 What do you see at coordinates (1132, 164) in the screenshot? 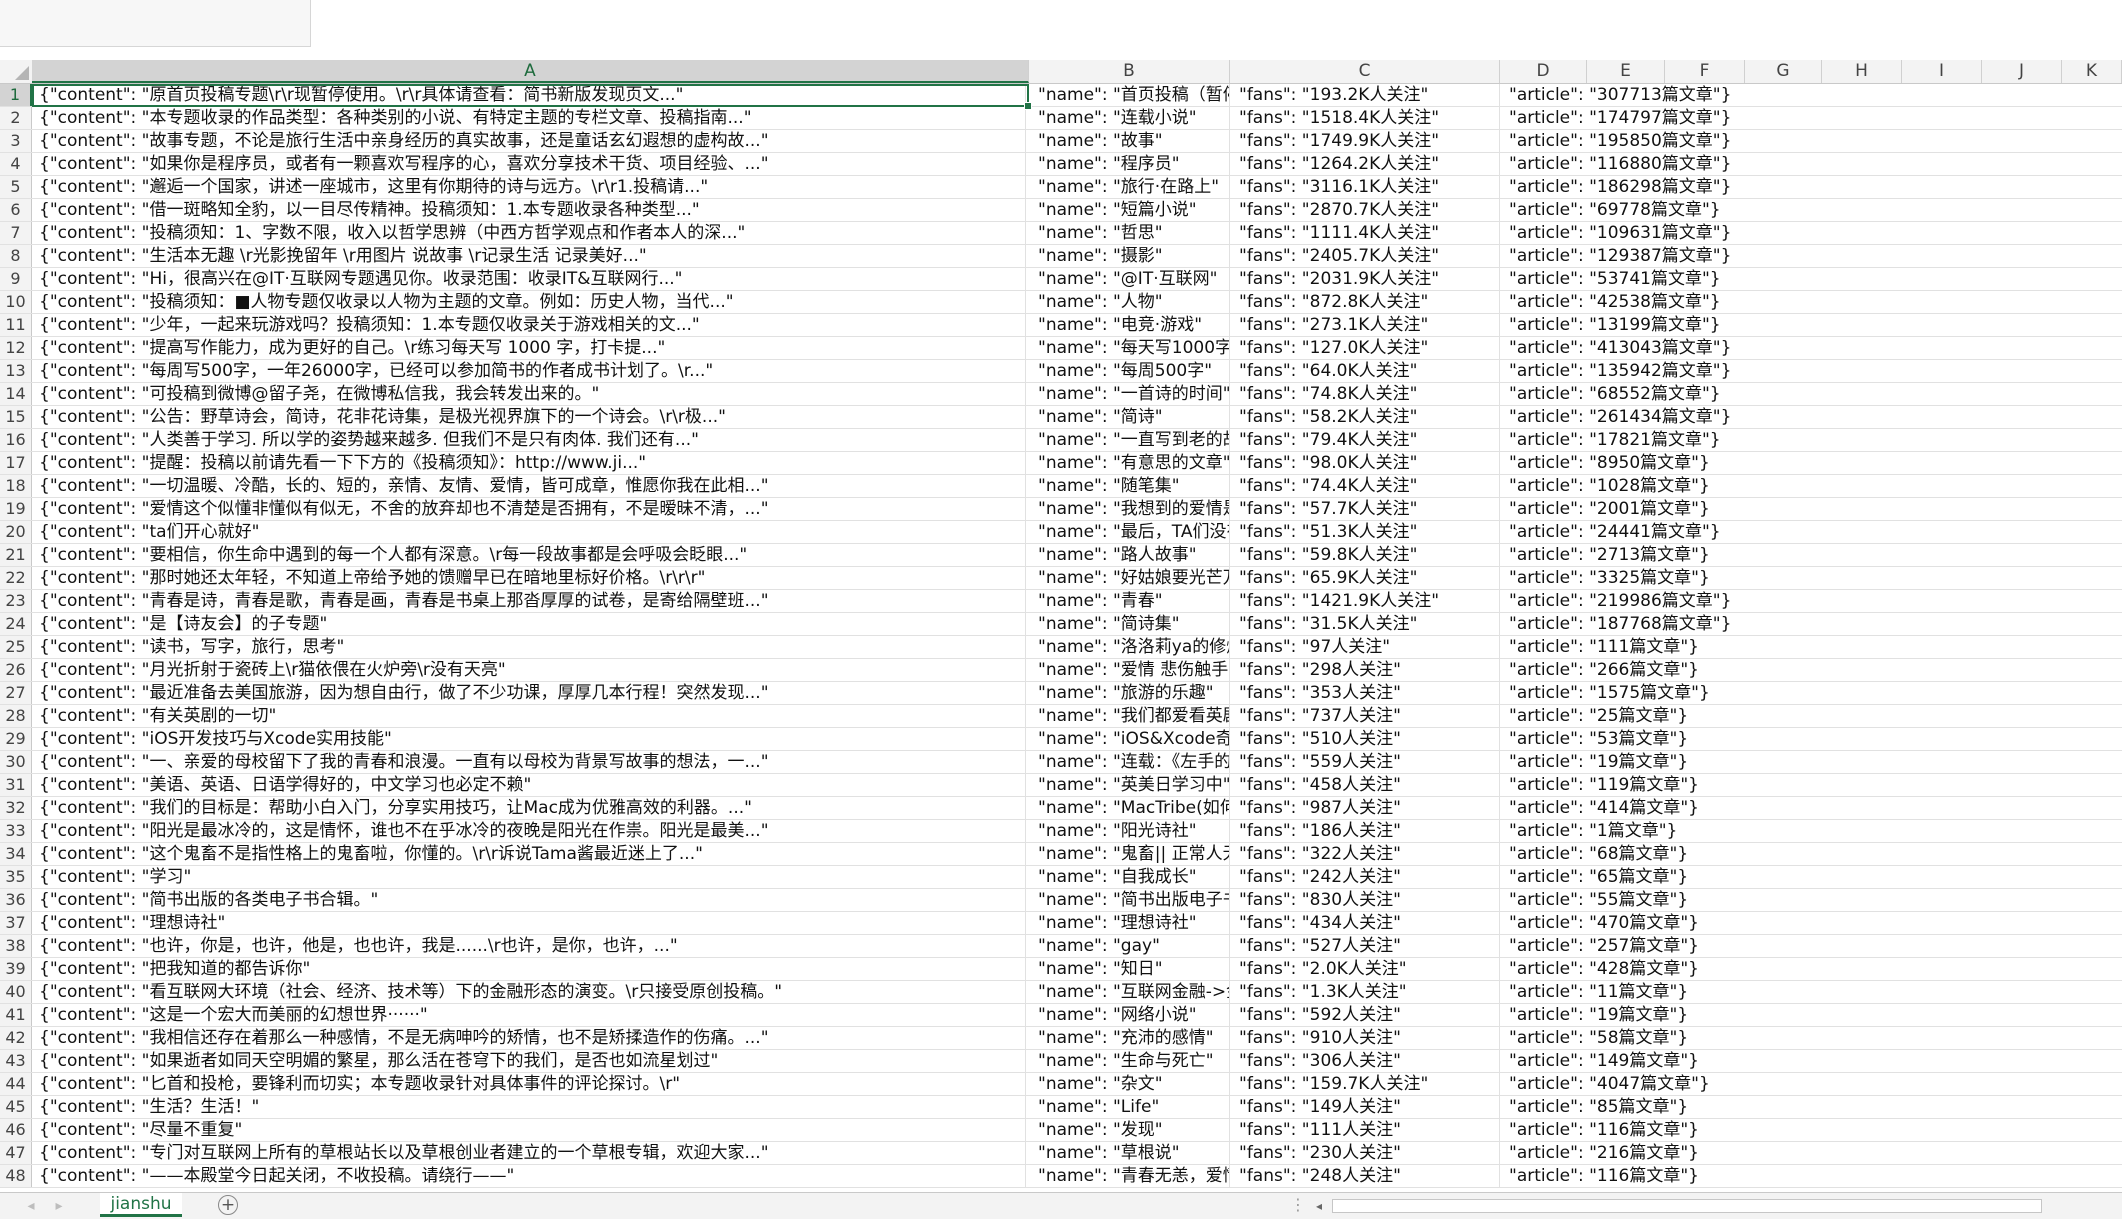
I see `cell-name: "name": "程序员"` at bounding box center [1132, 164].